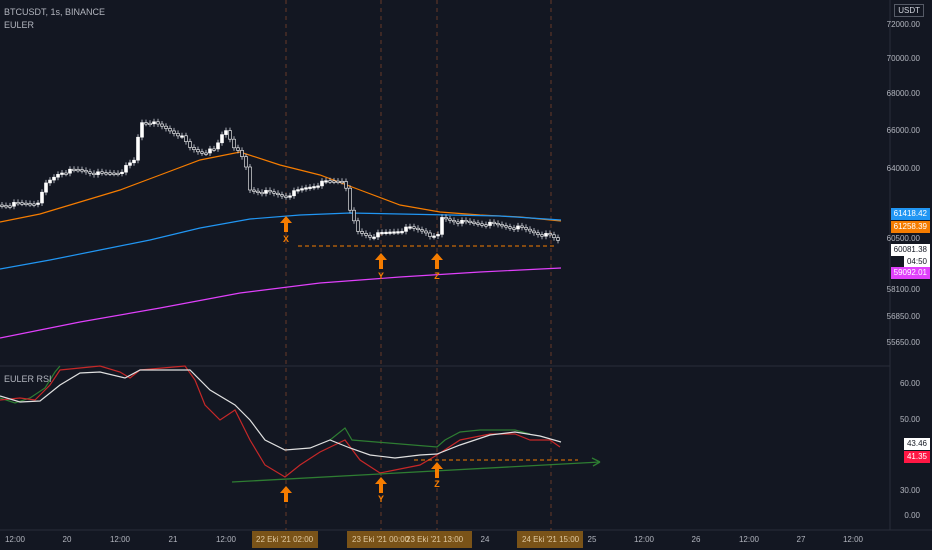  I want to click on price-tick: 56850.00, so click(903, 316).